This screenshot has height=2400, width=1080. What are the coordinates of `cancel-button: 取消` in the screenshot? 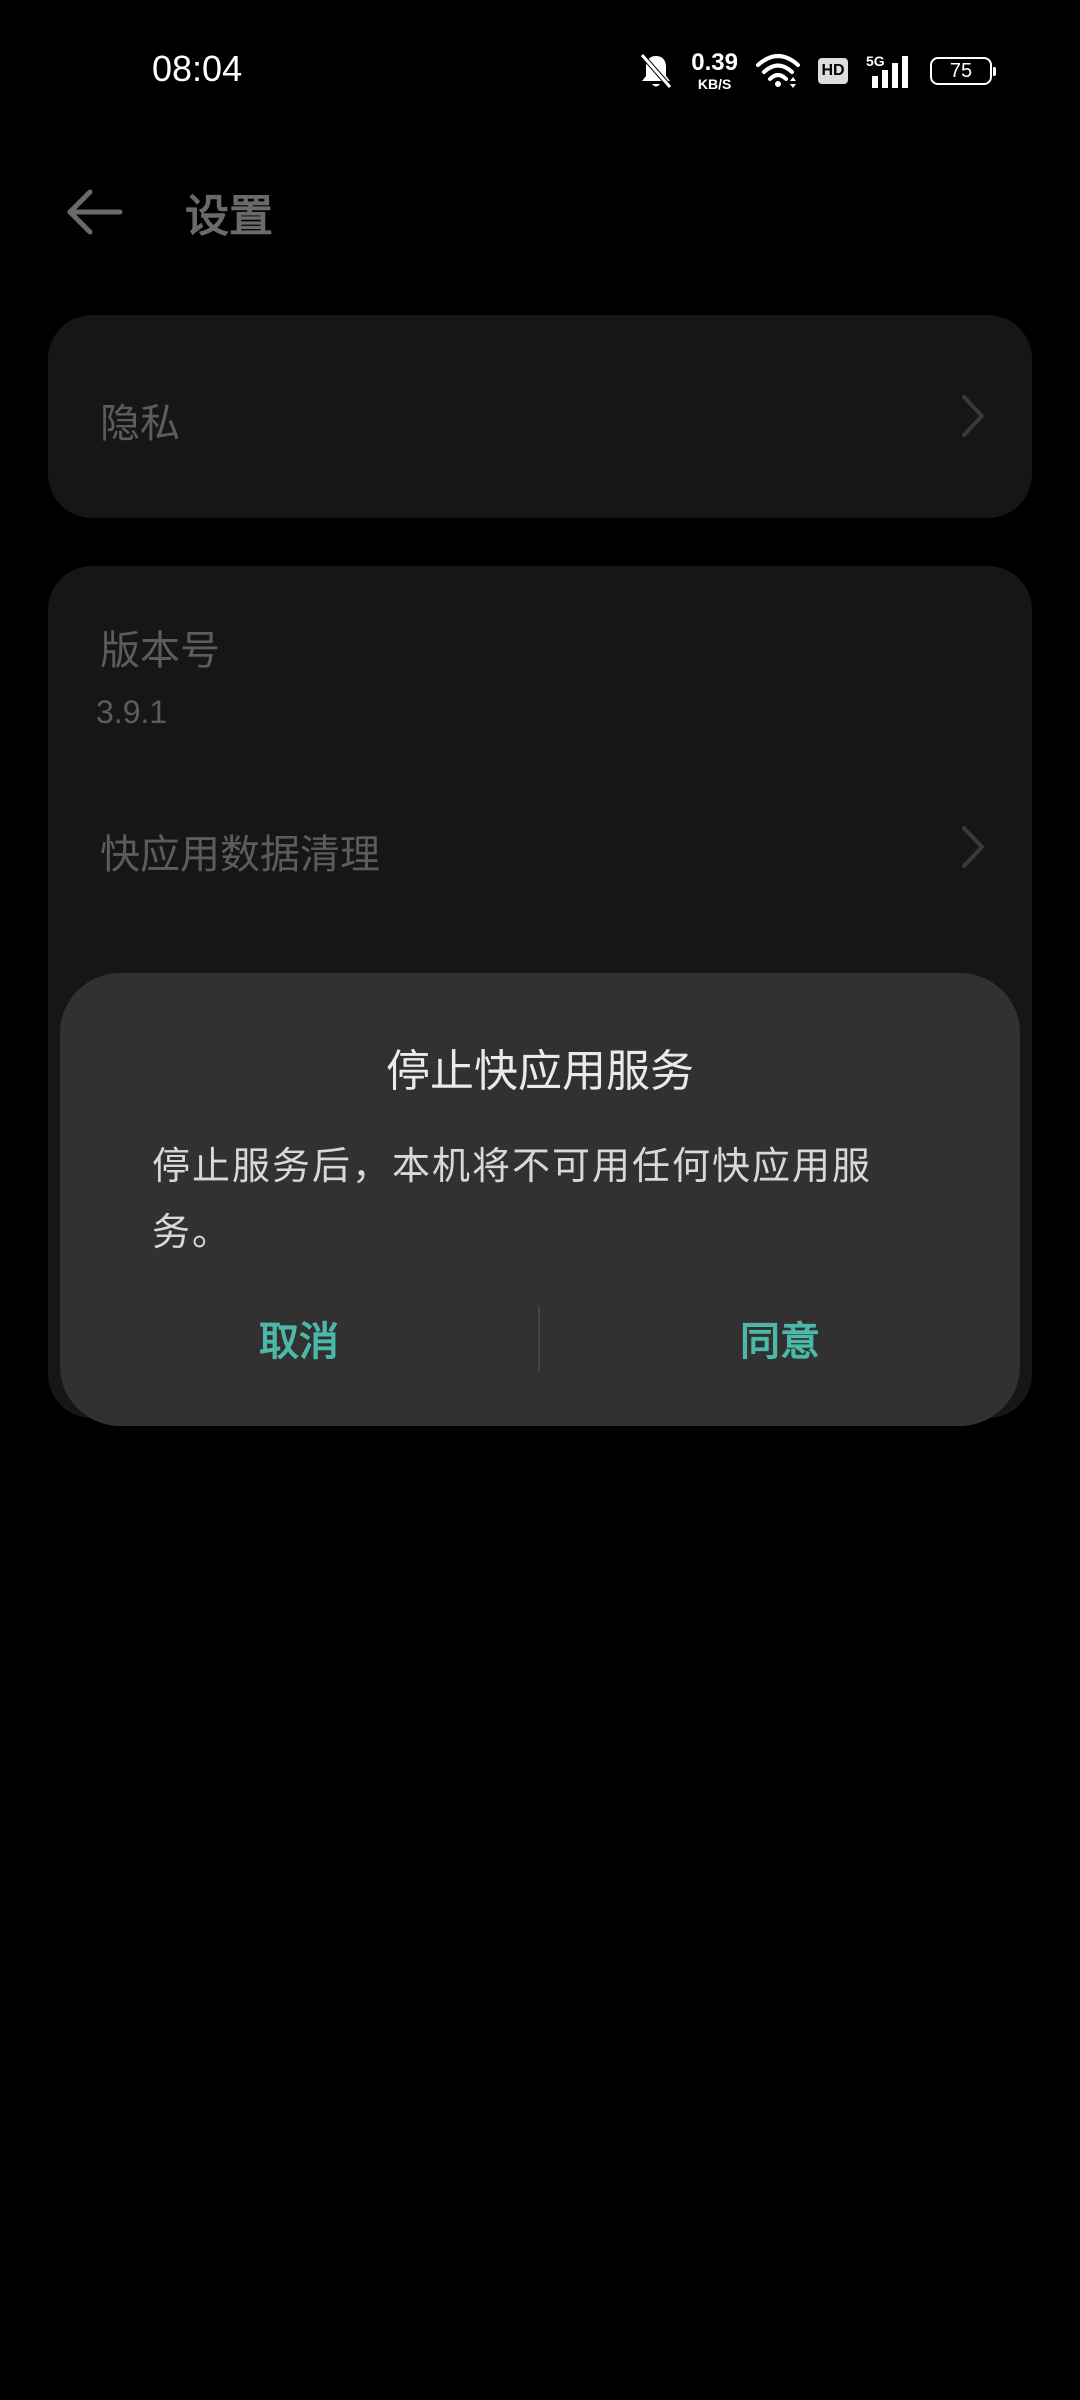 It's located at (299, 1338).